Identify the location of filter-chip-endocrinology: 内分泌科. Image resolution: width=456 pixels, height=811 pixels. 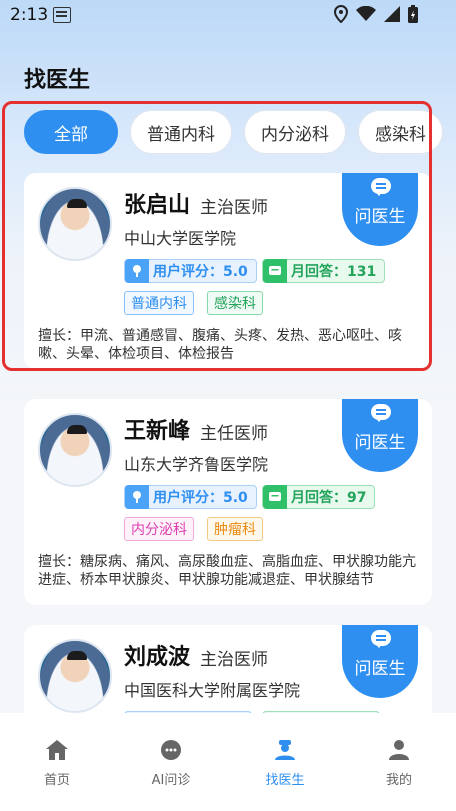
(295, 132).